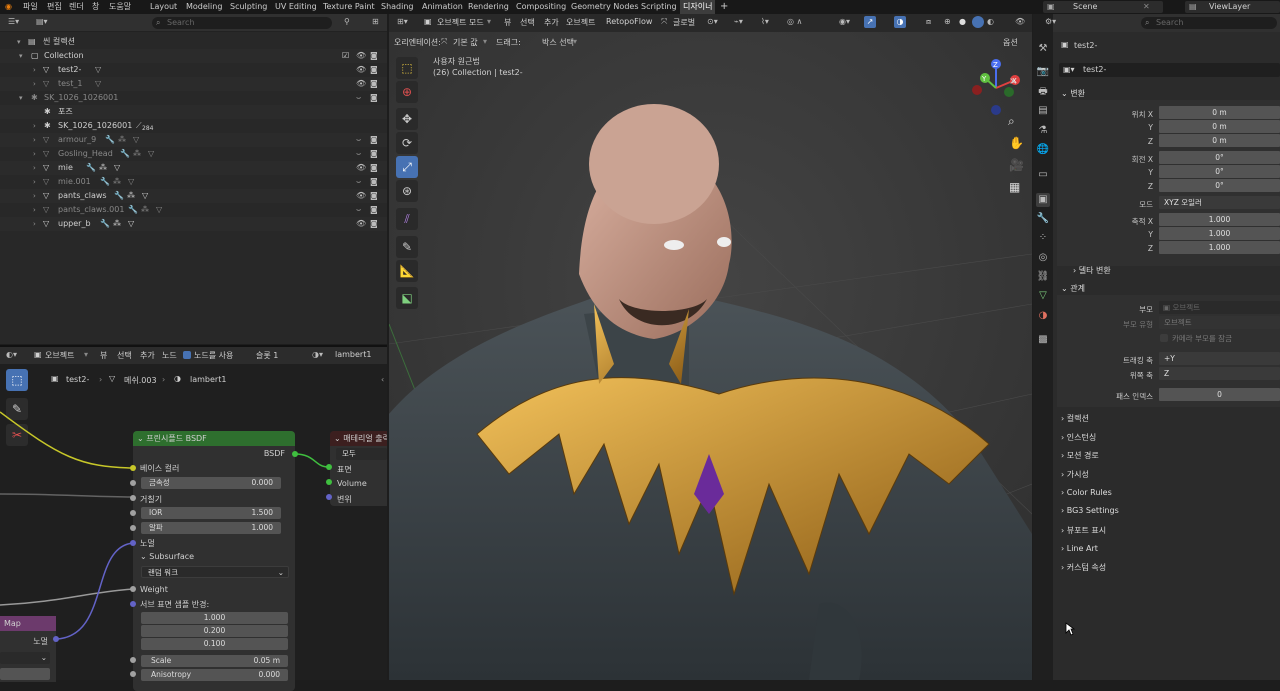 This screenshot has height=691, width=1280. I want to click on annotate-tool: ✎, so click(407, 247).